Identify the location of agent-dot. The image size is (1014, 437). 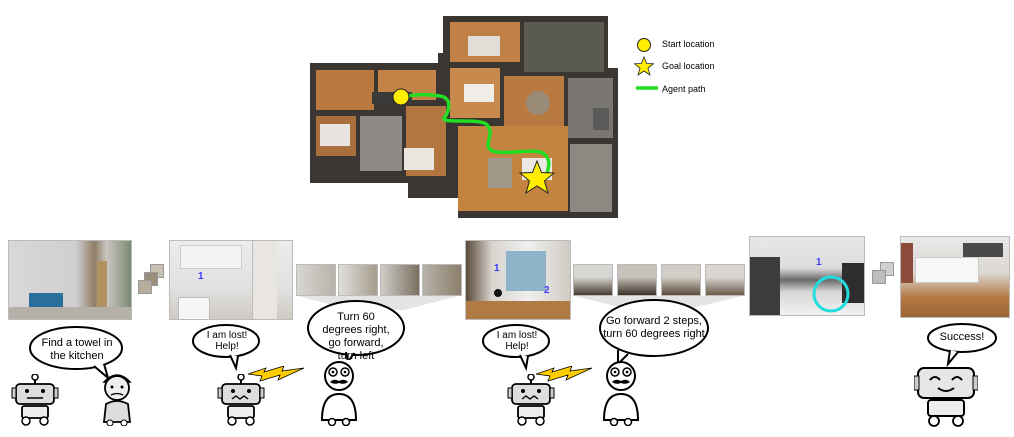
(498, 293).